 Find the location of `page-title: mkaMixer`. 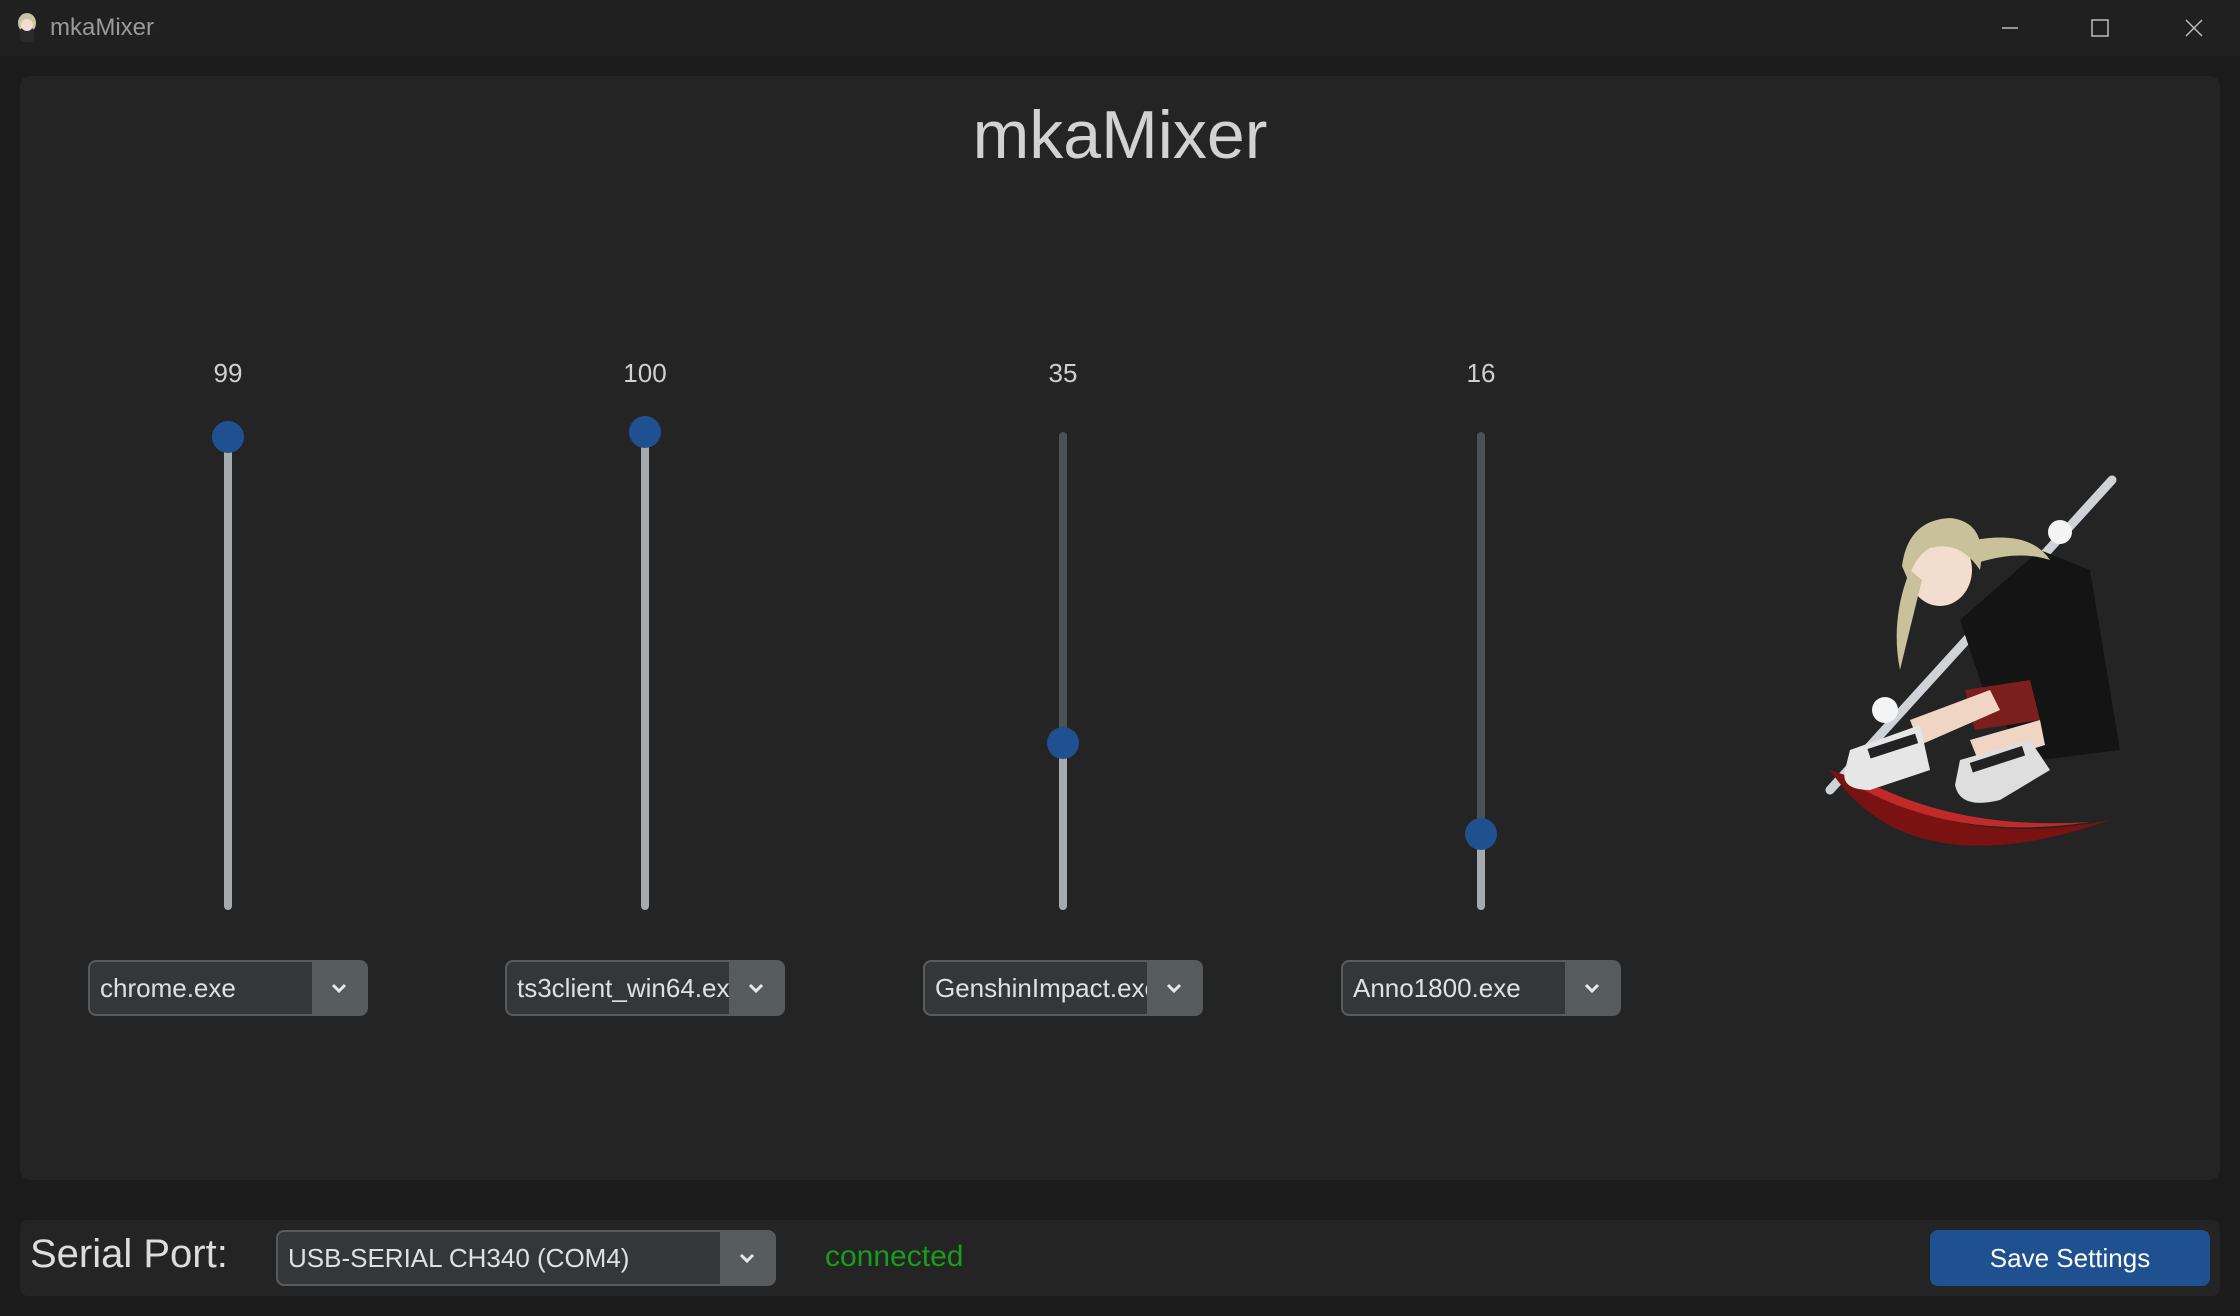

page-title: mkaMixer is located at coordinates (1120, 135).